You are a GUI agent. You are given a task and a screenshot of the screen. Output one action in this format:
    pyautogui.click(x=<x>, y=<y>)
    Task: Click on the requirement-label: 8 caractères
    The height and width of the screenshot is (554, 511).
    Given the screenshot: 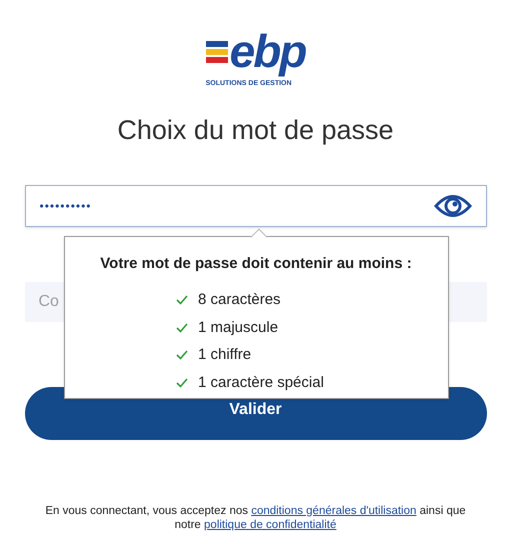 What is the action you would take?
    pyautogui.click(x=239, y=300)
    